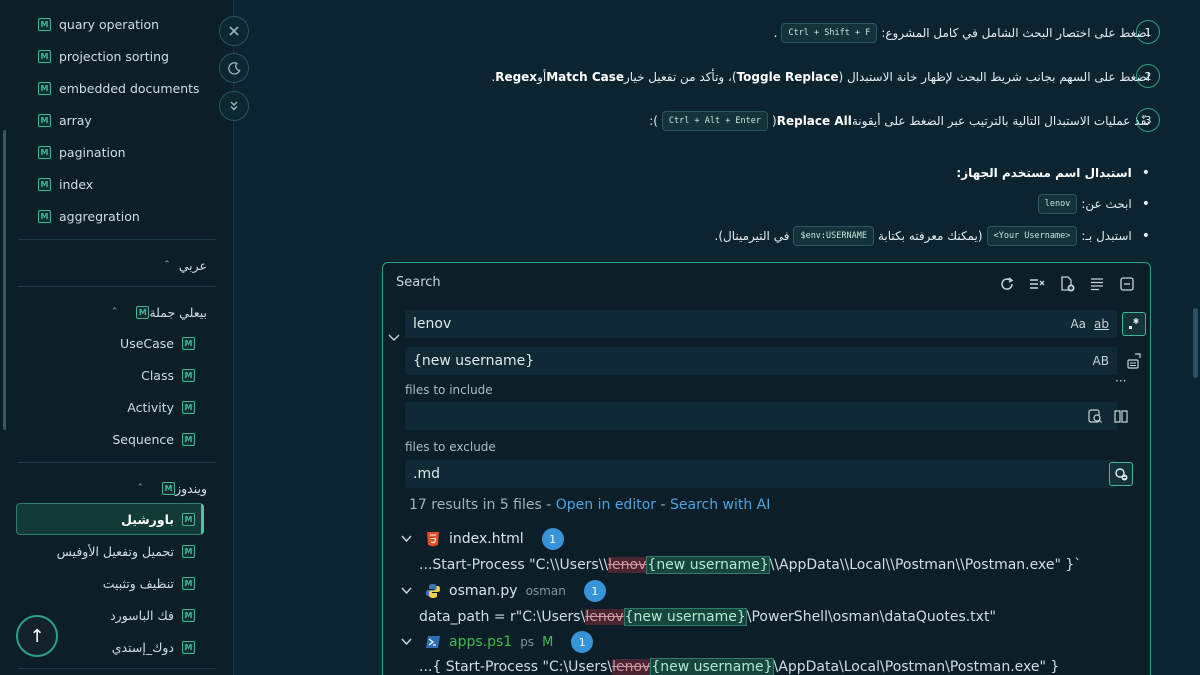 The height and width of the screenshot is (675, 1200). What do you see at coordinates (153, 647) in the screenshot?
I see `sidebar-item-dokstudy: M دوك_إستدي` at bounding box center [153, 647].